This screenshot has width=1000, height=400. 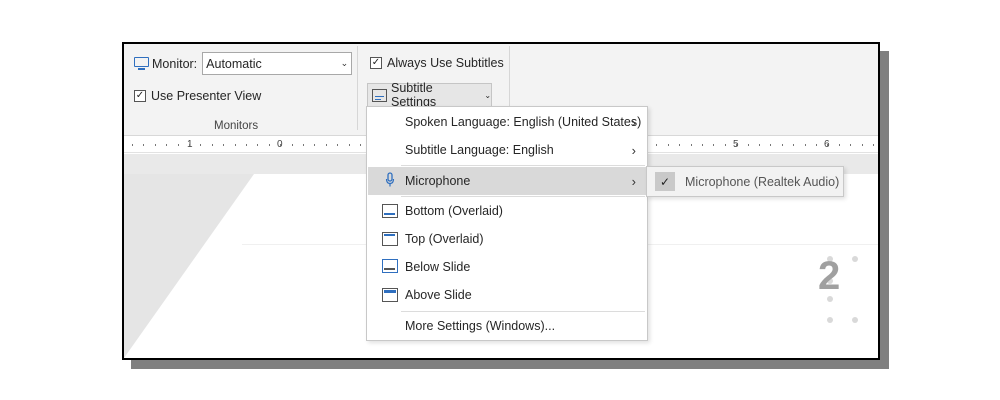 I want to click on monitor-select-value: Automatic, so click(x=234, y=63).